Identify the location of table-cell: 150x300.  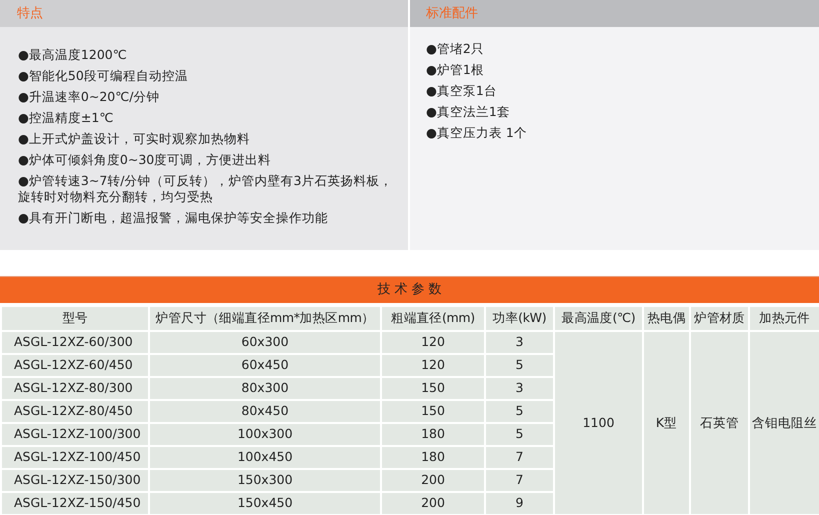
(265, 480).